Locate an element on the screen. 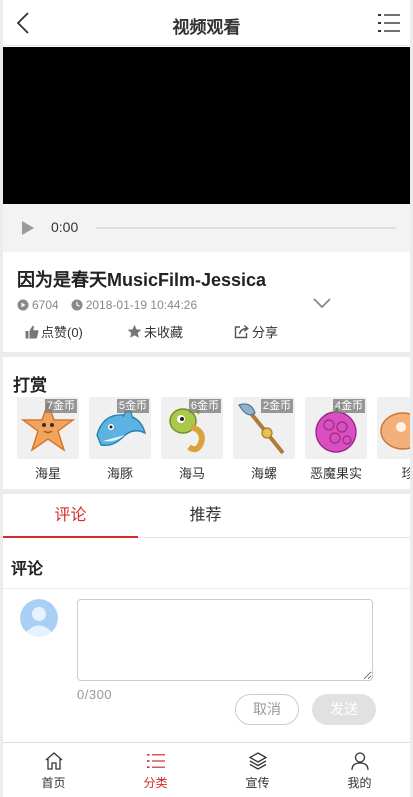 The image size is (413, 797). progress-track is located at coordinates (246, 228).